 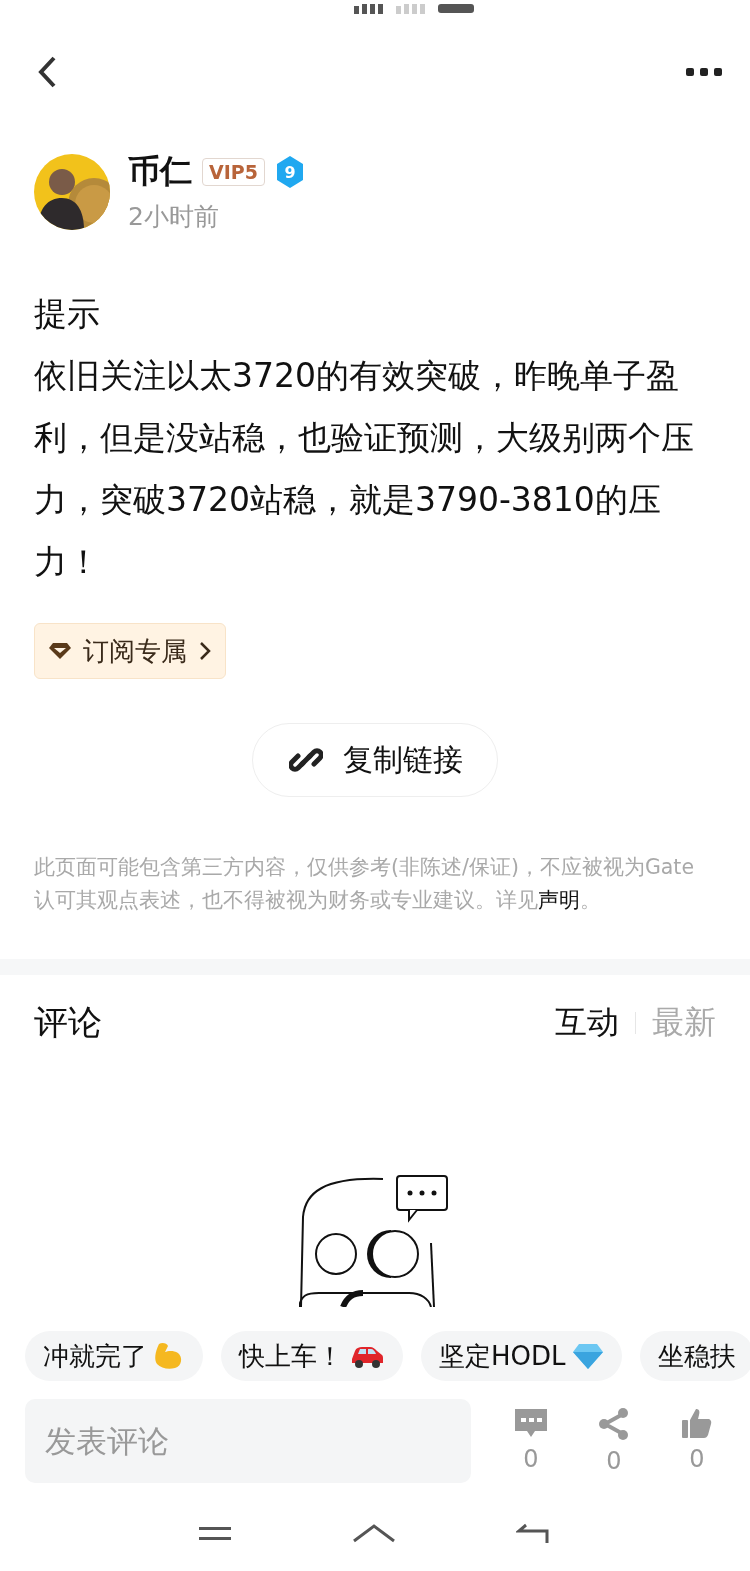 I want to click on gem-icon, so click(x=587, y=1356).